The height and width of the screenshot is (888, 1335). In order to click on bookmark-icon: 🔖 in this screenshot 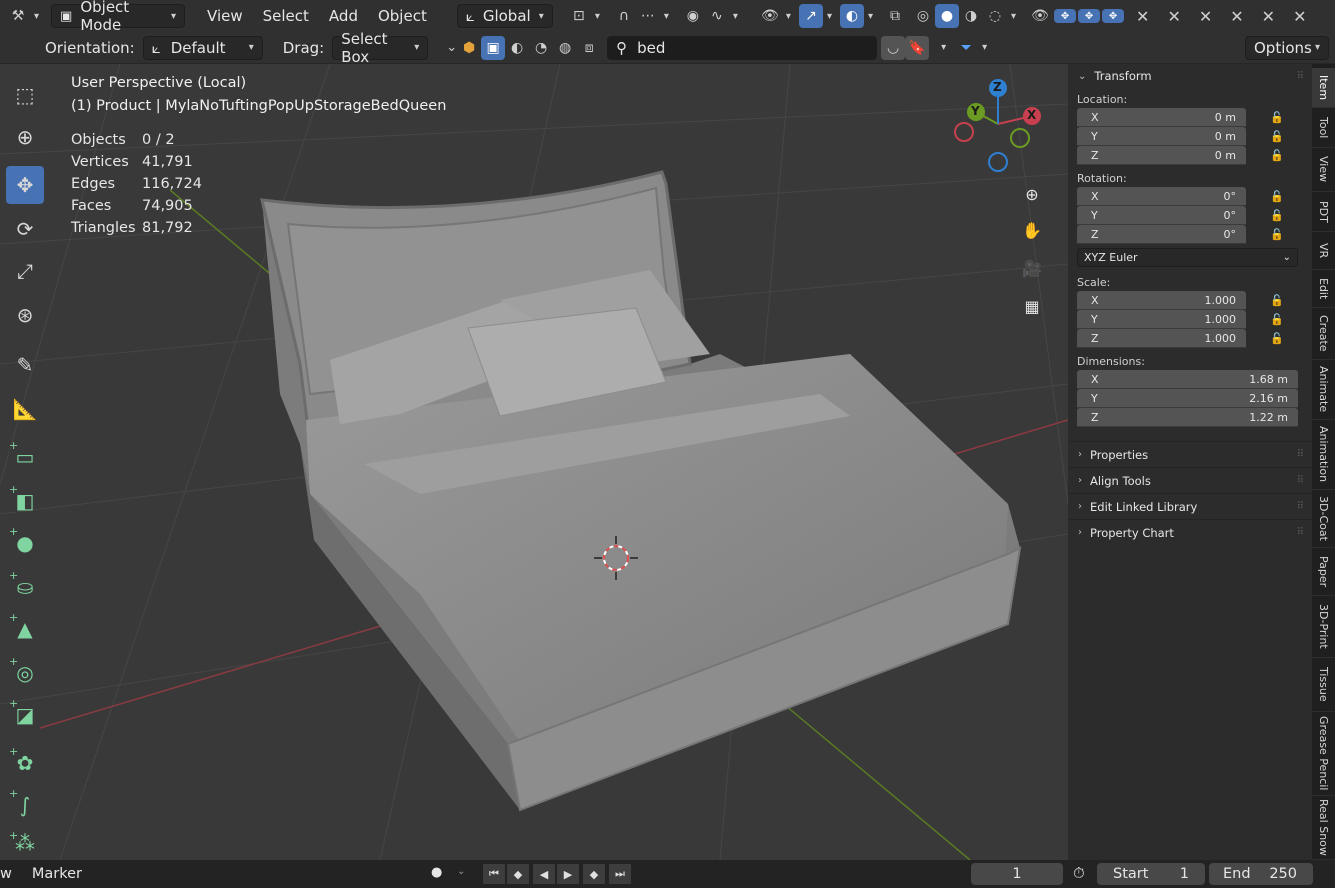, I will do `click(917, 47)`.